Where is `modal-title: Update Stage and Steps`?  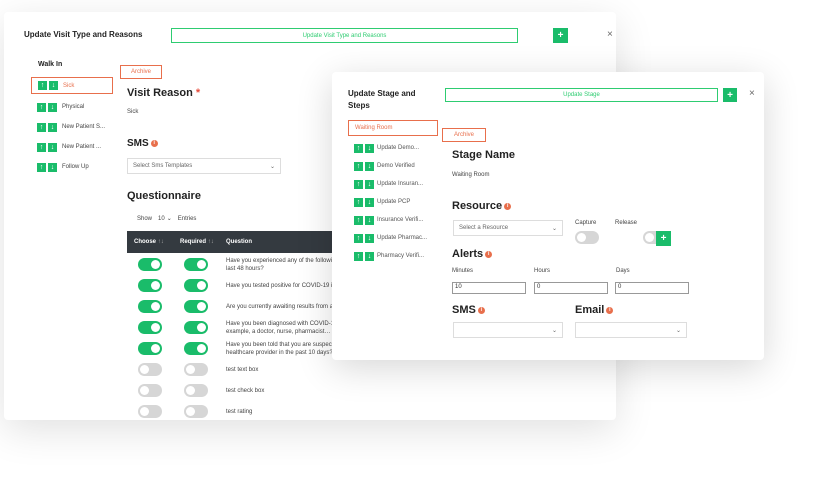 modal-title: Update Stage and Steps is located at coordinates (382, 99).